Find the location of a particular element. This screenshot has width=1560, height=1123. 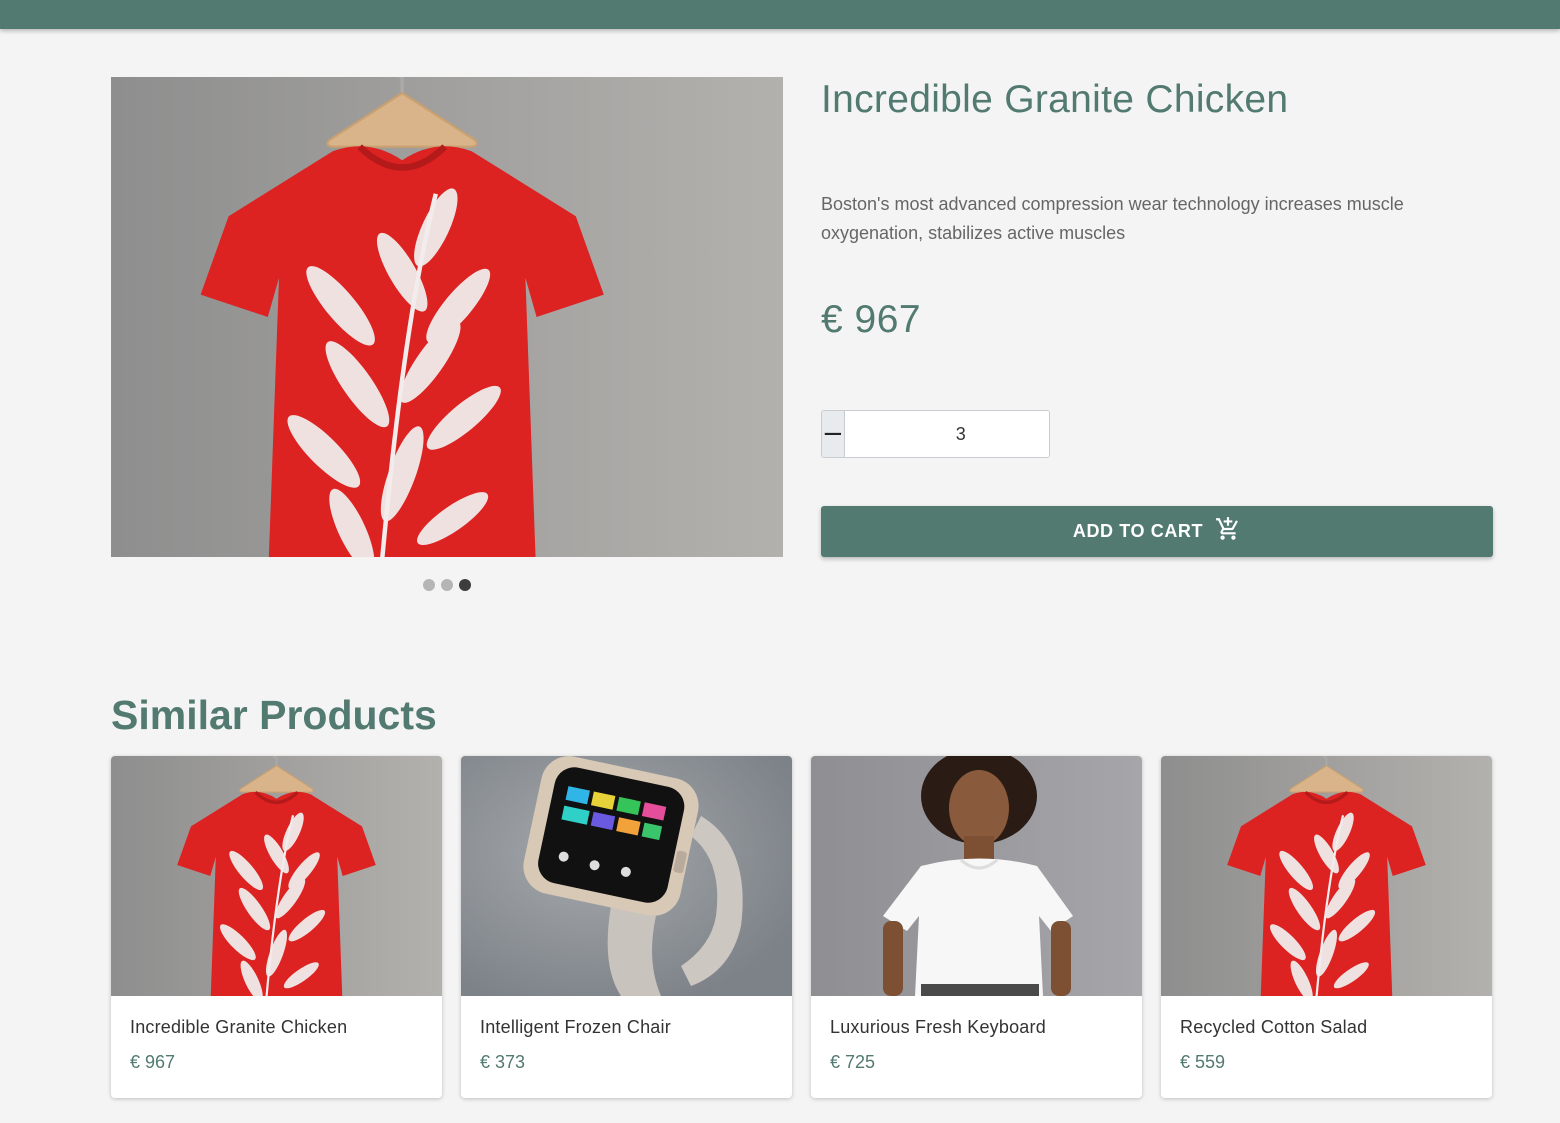

product-card: Recycled Cotton Salad € 559 is located at coordinates (1326, 927).